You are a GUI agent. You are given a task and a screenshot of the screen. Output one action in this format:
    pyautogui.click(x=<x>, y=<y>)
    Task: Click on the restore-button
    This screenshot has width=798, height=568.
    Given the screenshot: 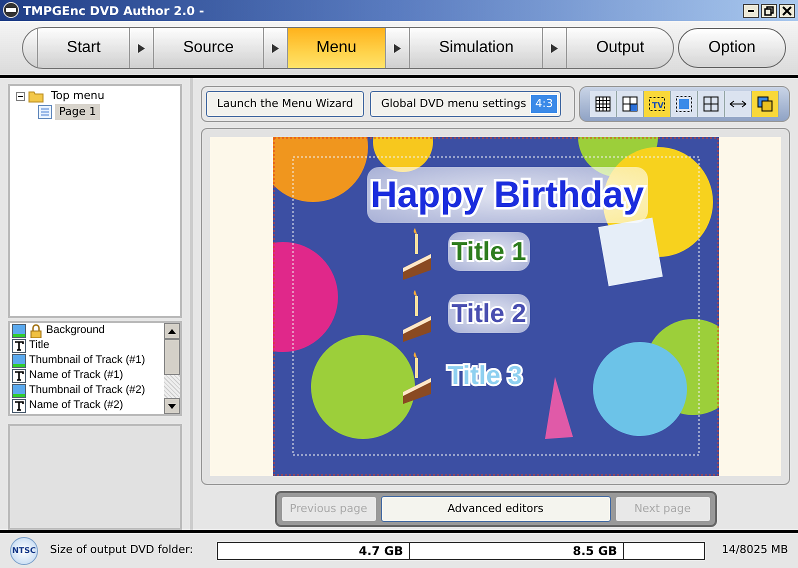 What is the action you would take?
    pyautogui.click(x=769, y=11)
    